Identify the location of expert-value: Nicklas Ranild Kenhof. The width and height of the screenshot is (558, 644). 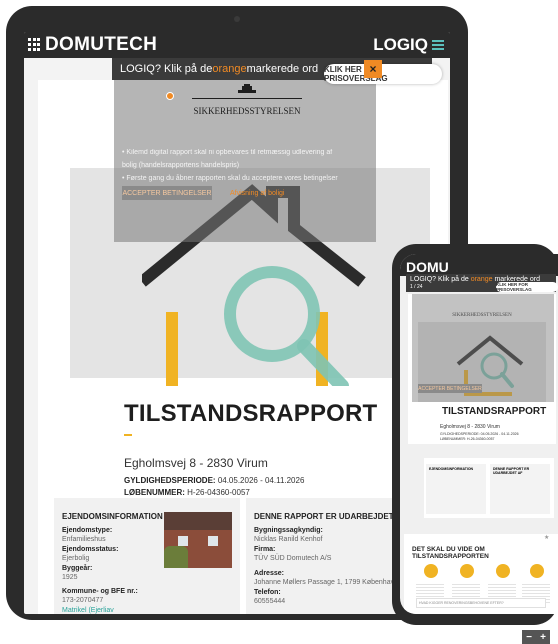
(288, 539).